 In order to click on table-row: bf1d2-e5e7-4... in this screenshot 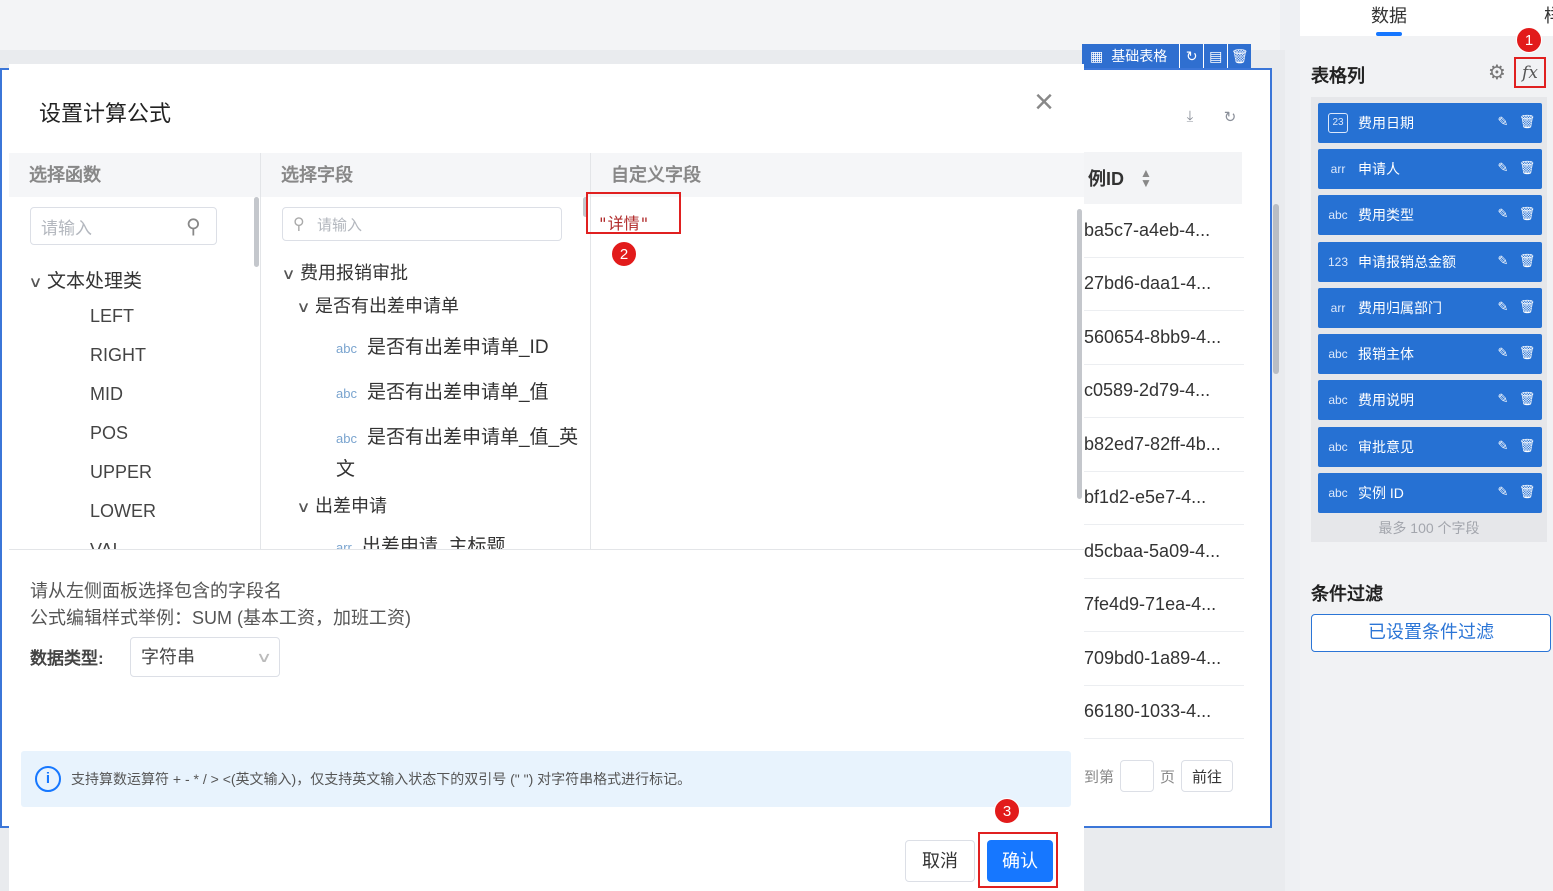, I will do `click(1164, 498)`.